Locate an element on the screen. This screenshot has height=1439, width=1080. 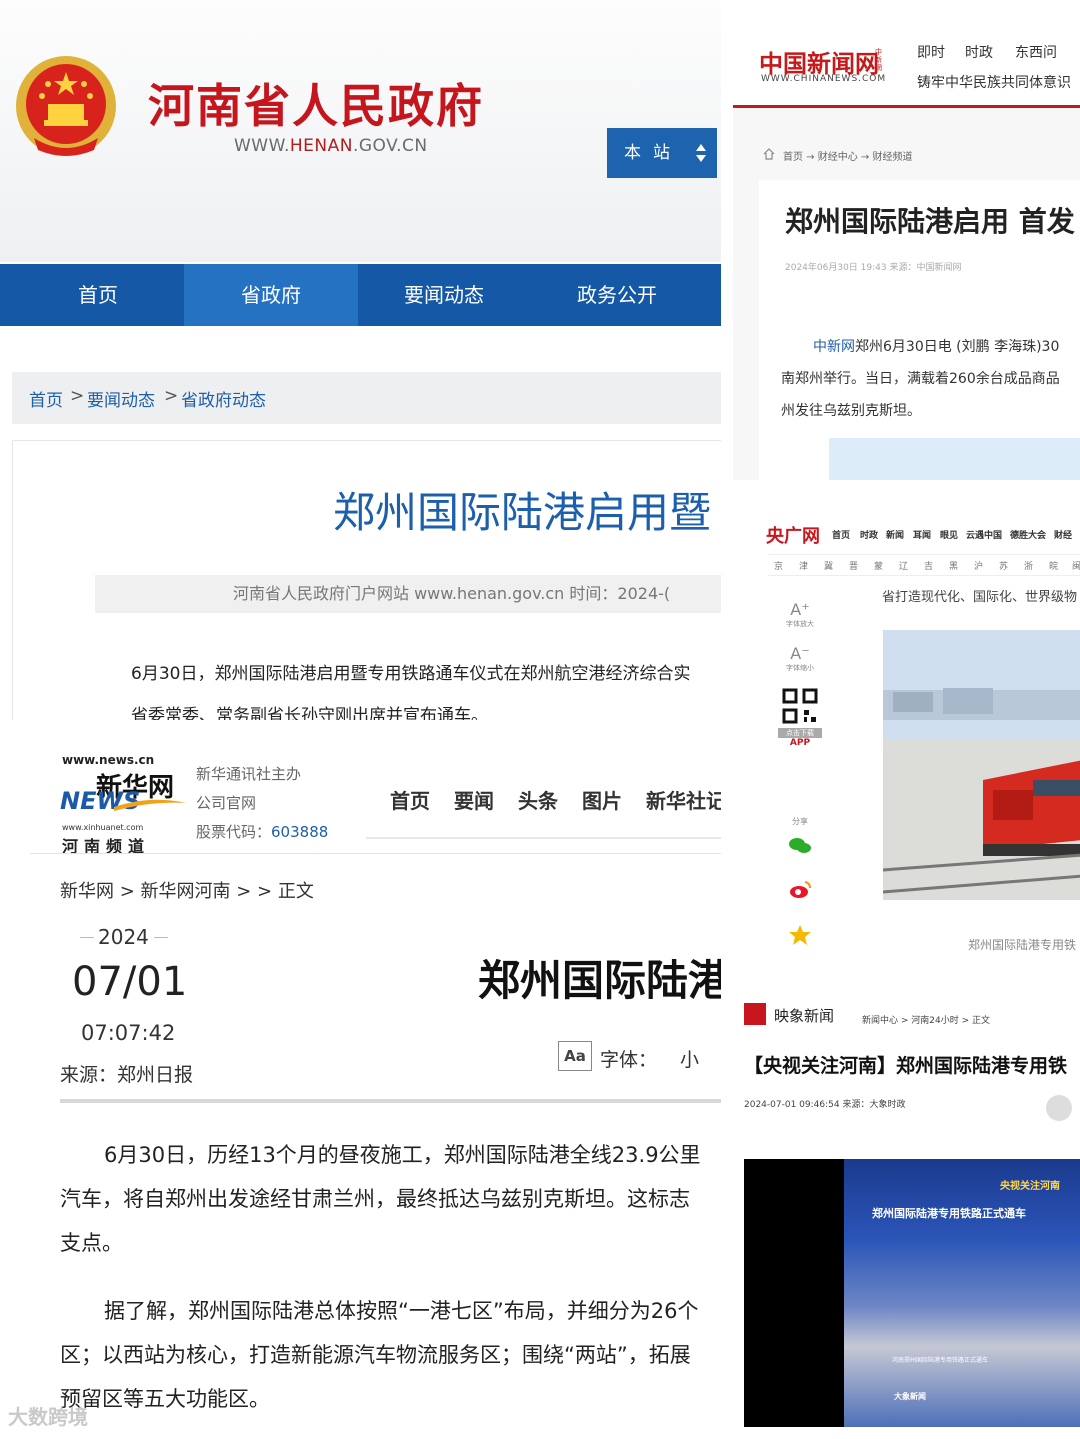
article-toolbar: A⁺ 字体放大 A⁻ 字体缩小 点击下载 APP 分享 is located at coordinates (800, 780).